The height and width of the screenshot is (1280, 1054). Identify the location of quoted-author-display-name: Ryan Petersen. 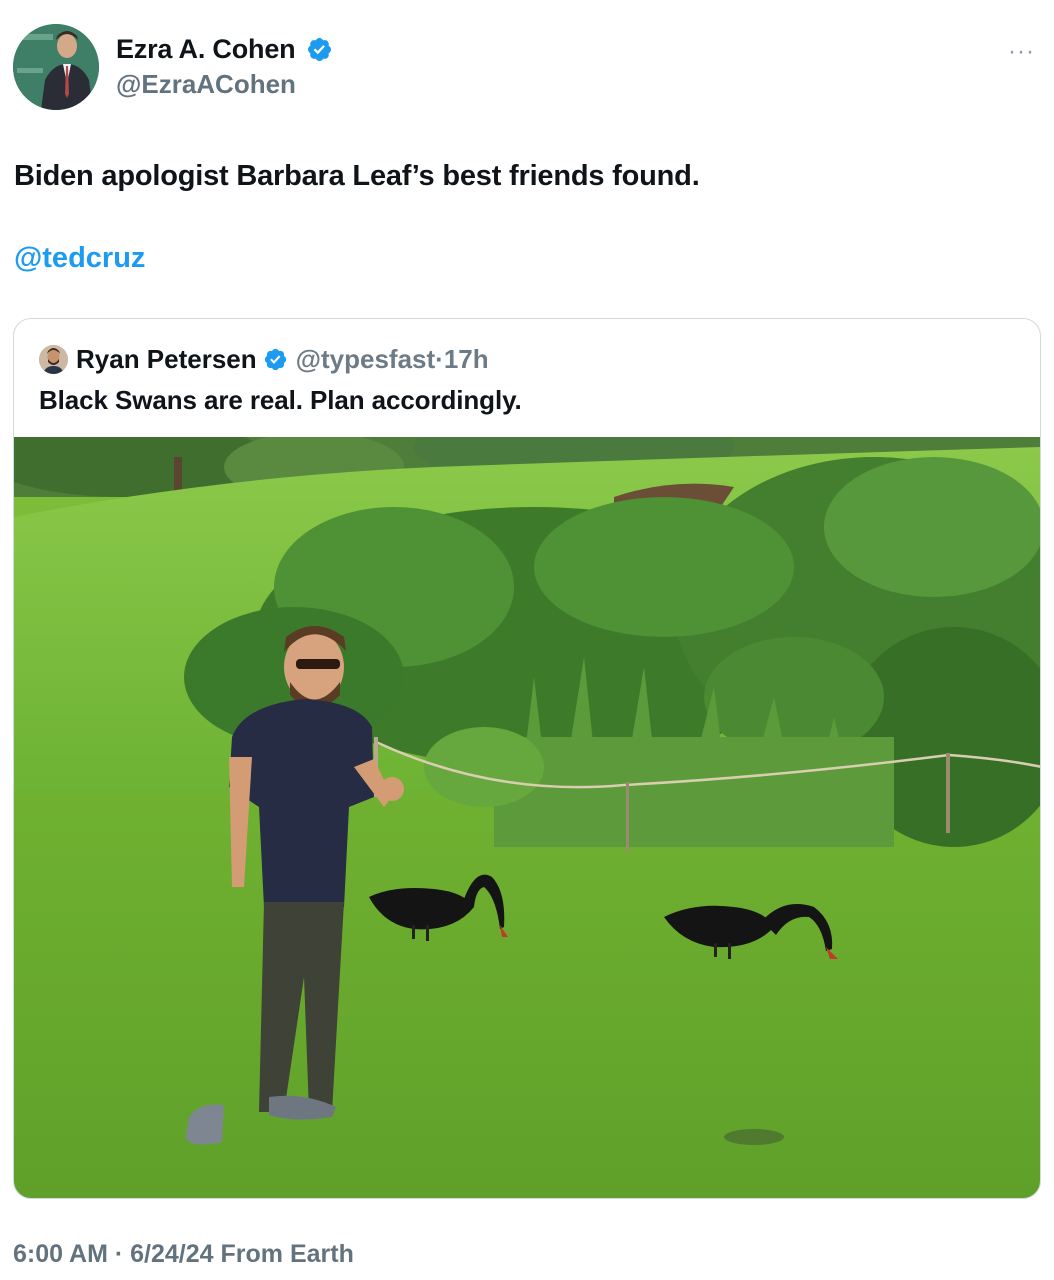
(166, 359).